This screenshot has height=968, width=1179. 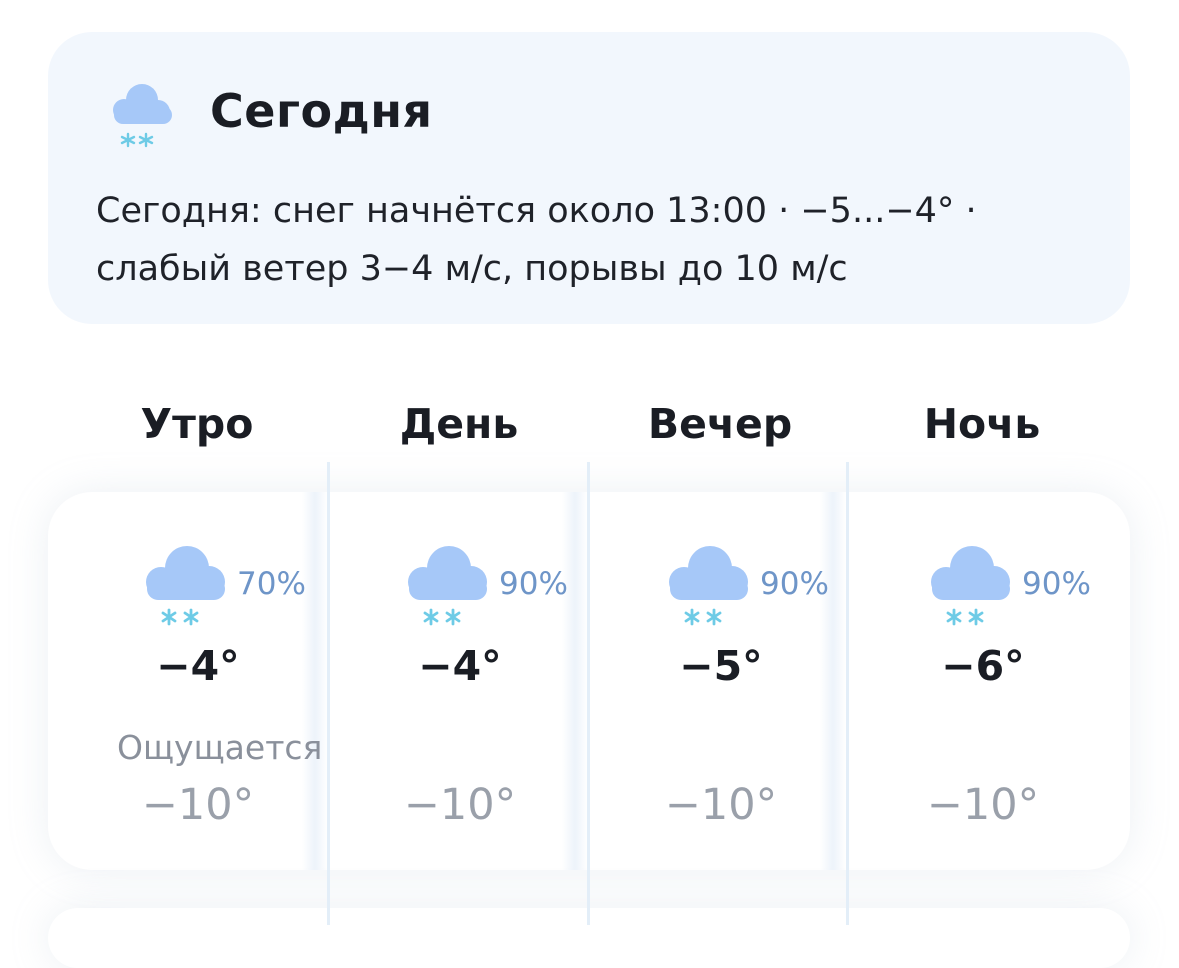 I want to click on period-night: 90% −6° −10°, so click(x=983, y=681).